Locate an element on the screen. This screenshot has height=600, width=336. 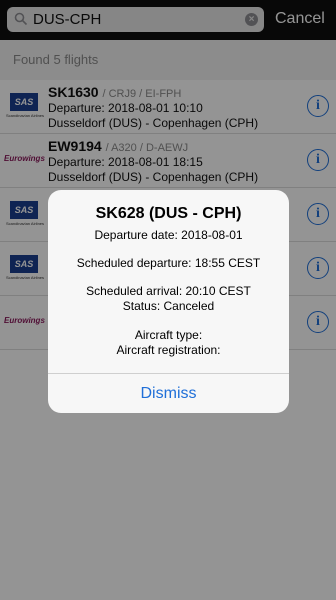
departure-date: Departure date: 2018-08-01 is located at coordinates (168, 235).